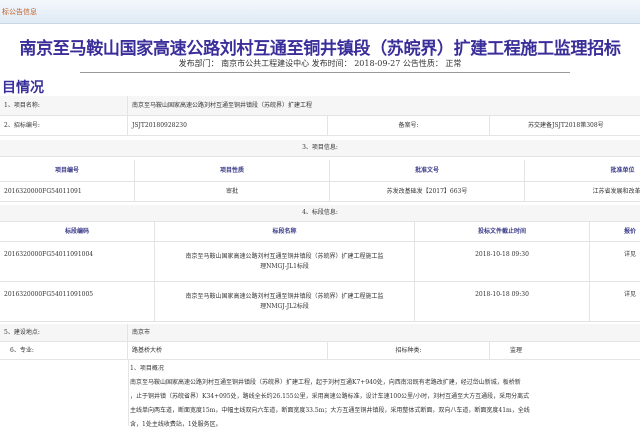  Describe the element at coordinates (228, 125) in the screenshot. I see `value: JSJT20180928230` at that location.